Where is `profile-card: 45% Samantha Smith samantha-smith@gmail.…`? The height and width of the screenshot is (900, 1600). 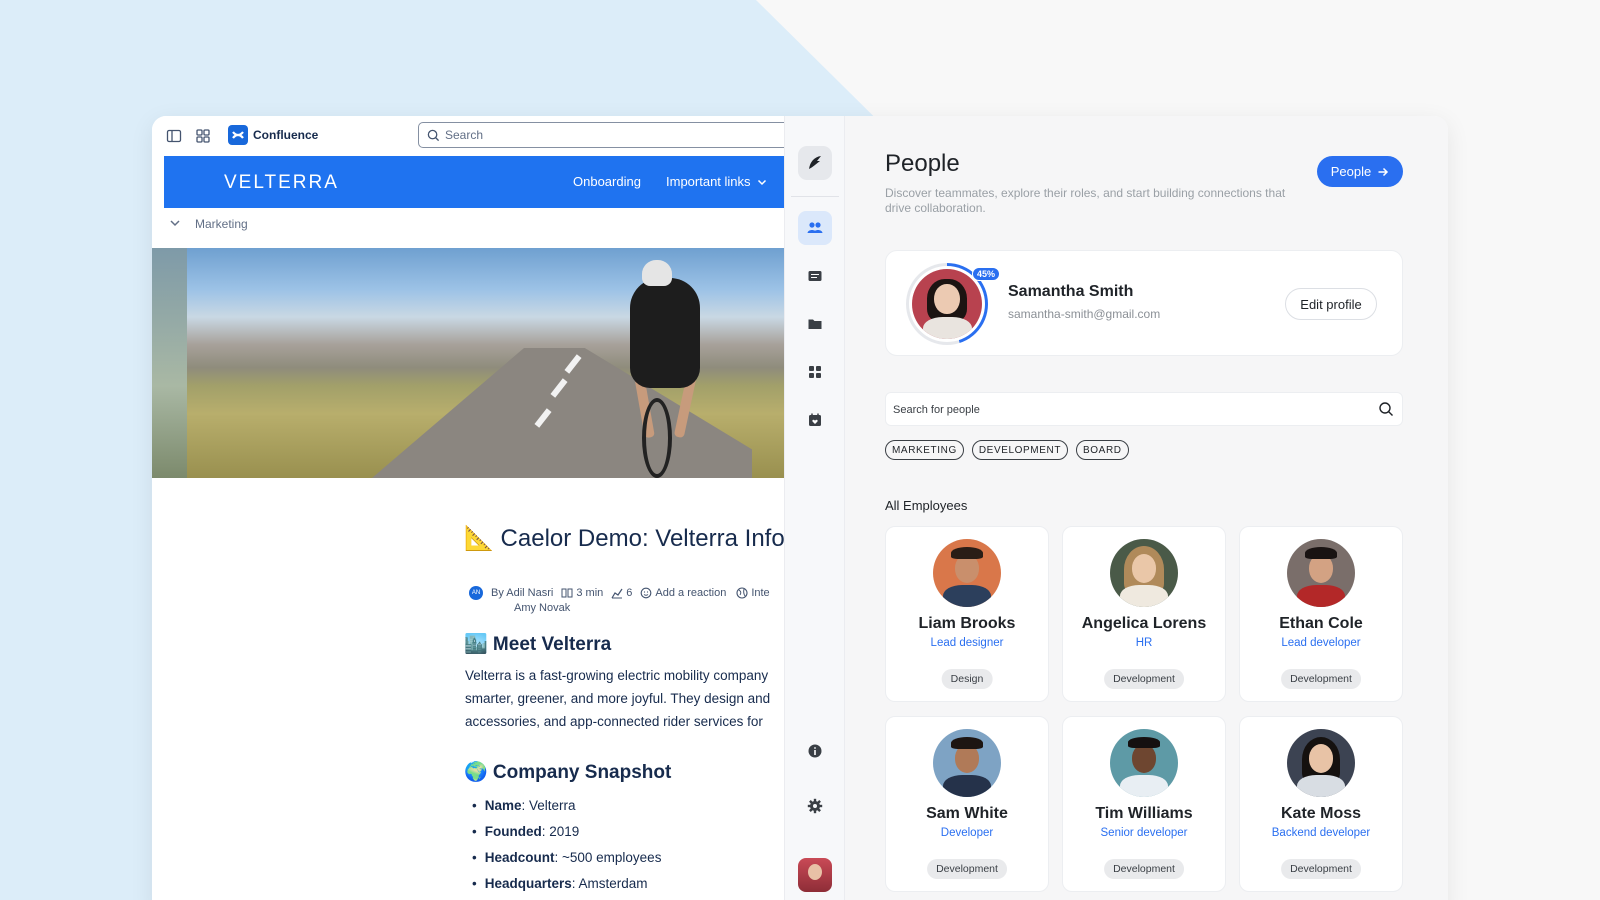 profile-card: 45% Samantha Smith samantha-smith@gmail.… is located at coordinates (1144, 303).